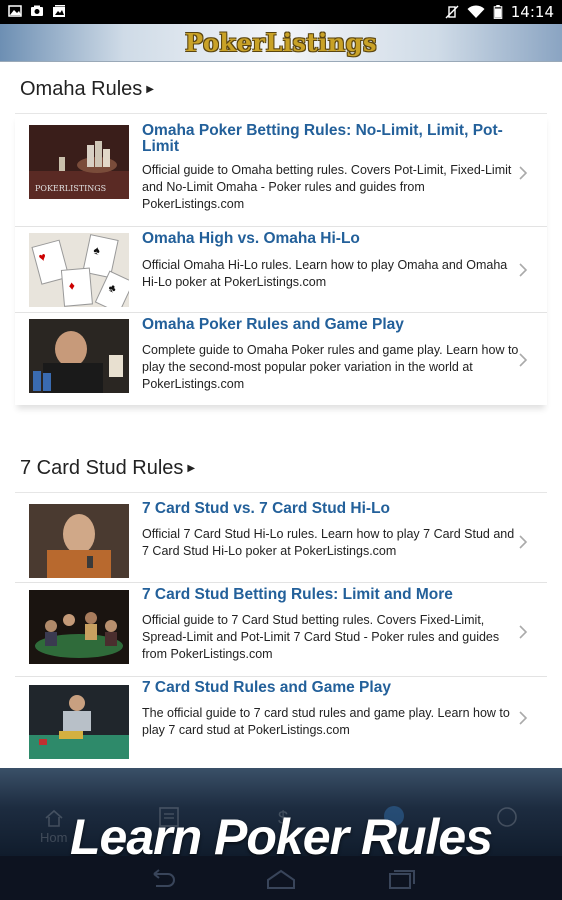 The image size is (562, 900). I want to click on section-title: Omaha Rules, so click(81, 89).